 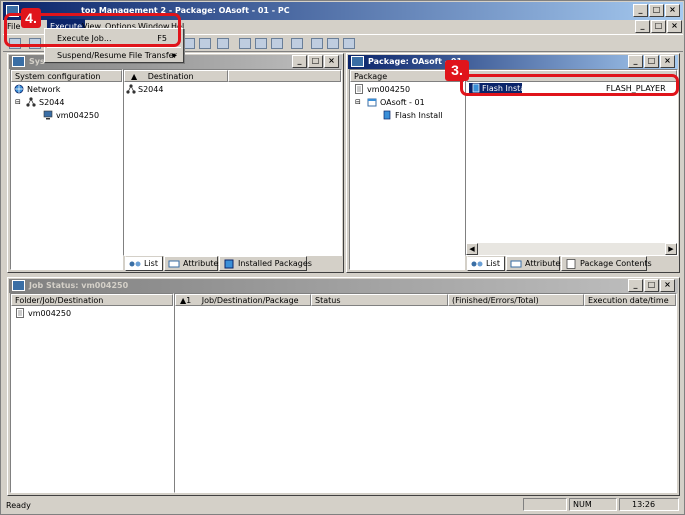 I want to click on tree-item-network: Network, so click(x=43, y=89).